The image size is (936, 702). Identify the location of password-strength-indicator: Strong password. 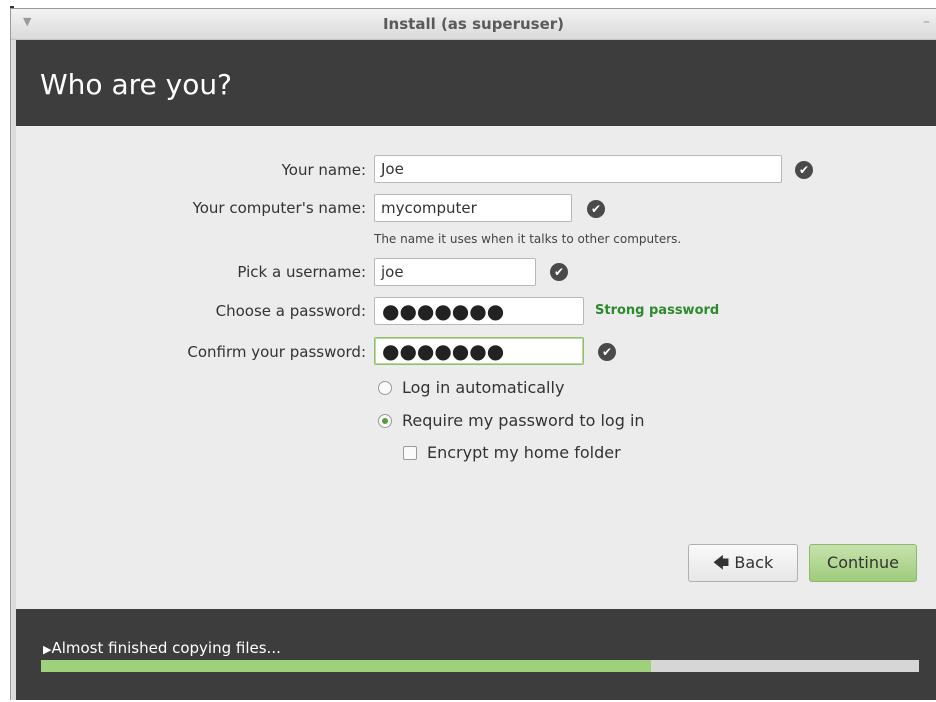
(657, 310).